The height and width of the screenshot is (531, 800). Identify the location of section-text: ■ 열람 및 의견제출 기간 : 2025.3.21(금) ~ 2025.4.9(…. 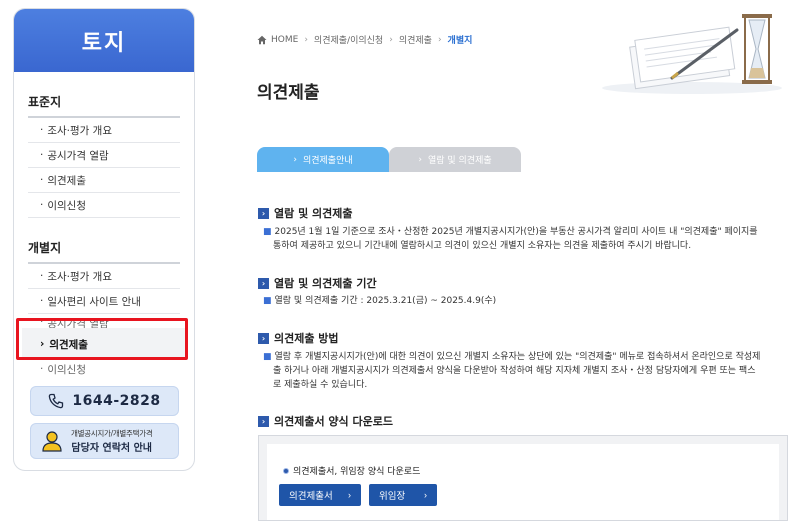
(523, 301).